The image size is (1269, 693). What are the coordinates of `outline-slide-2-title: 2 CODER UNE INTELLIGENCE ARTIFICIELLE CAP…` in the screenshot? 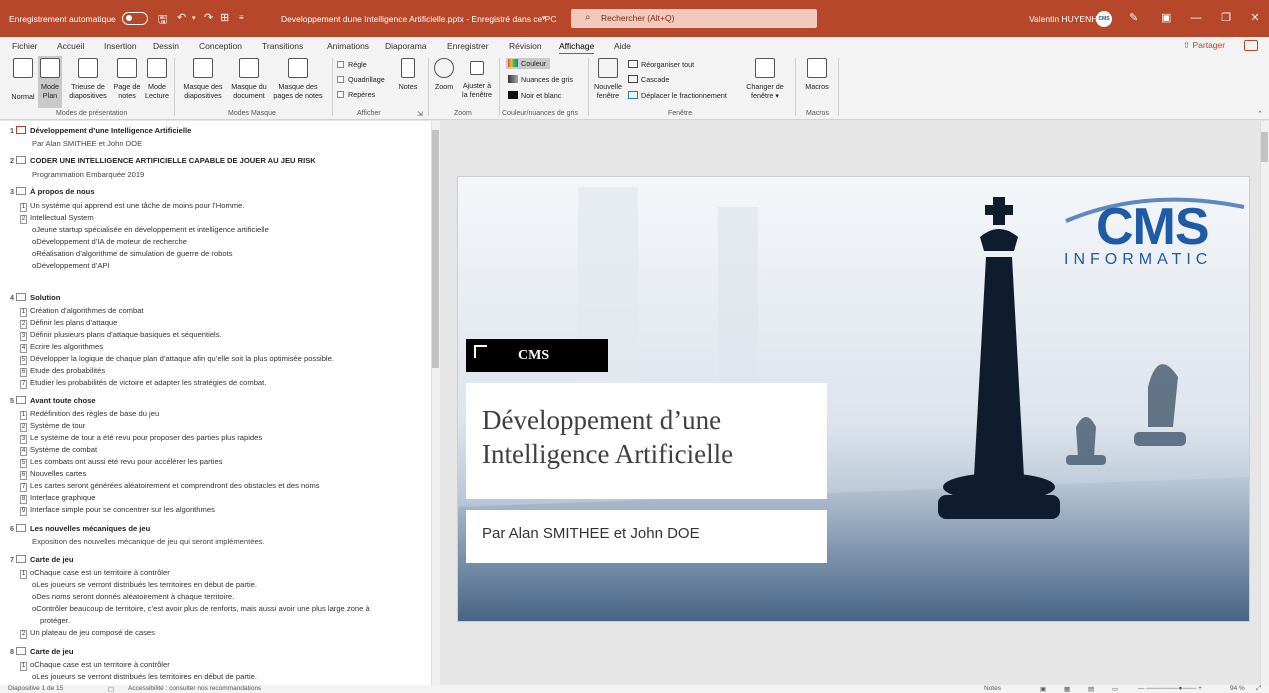 It's located at (163, 160).